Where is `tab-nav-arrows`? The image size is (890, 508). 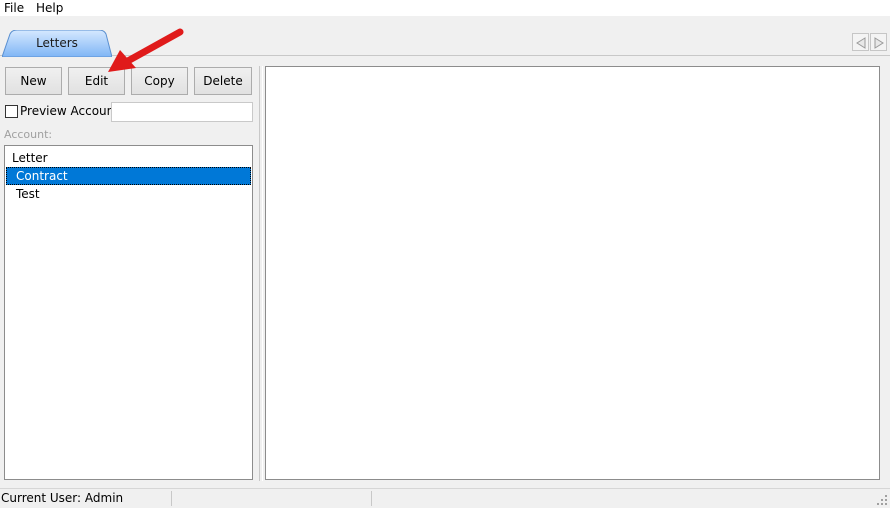
tab-nav-arrows is located at coordinates (870, 42).